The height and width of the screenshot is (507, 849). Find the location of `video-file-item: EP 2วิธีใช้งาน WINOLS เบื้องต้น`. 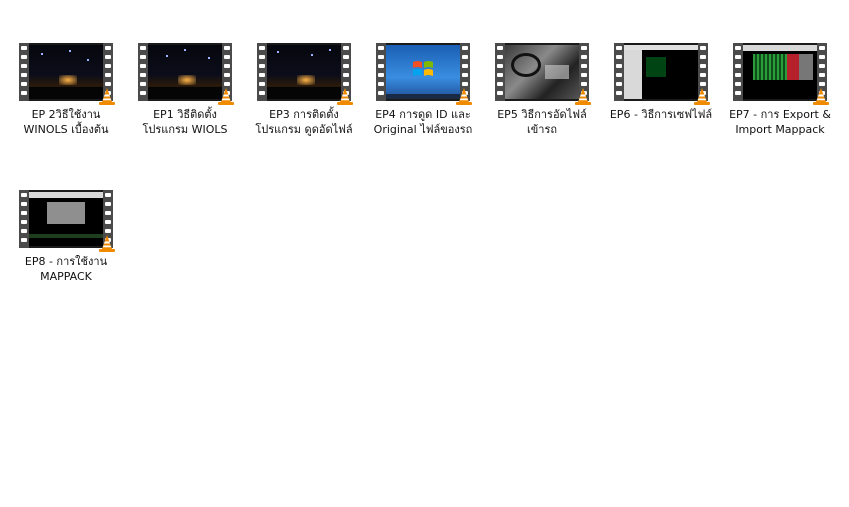

video-file-item: EP 2วิธีใช้งาน WINOLS เบื้องต้น is located at coordinates (66, 113).